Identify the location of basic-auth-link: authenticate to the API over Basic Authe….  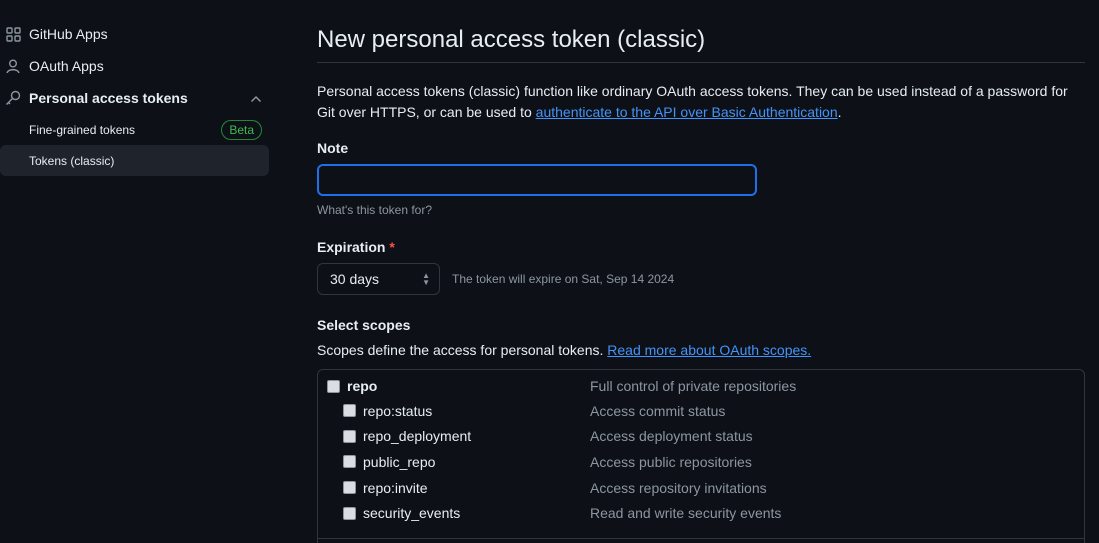
(687, 112).